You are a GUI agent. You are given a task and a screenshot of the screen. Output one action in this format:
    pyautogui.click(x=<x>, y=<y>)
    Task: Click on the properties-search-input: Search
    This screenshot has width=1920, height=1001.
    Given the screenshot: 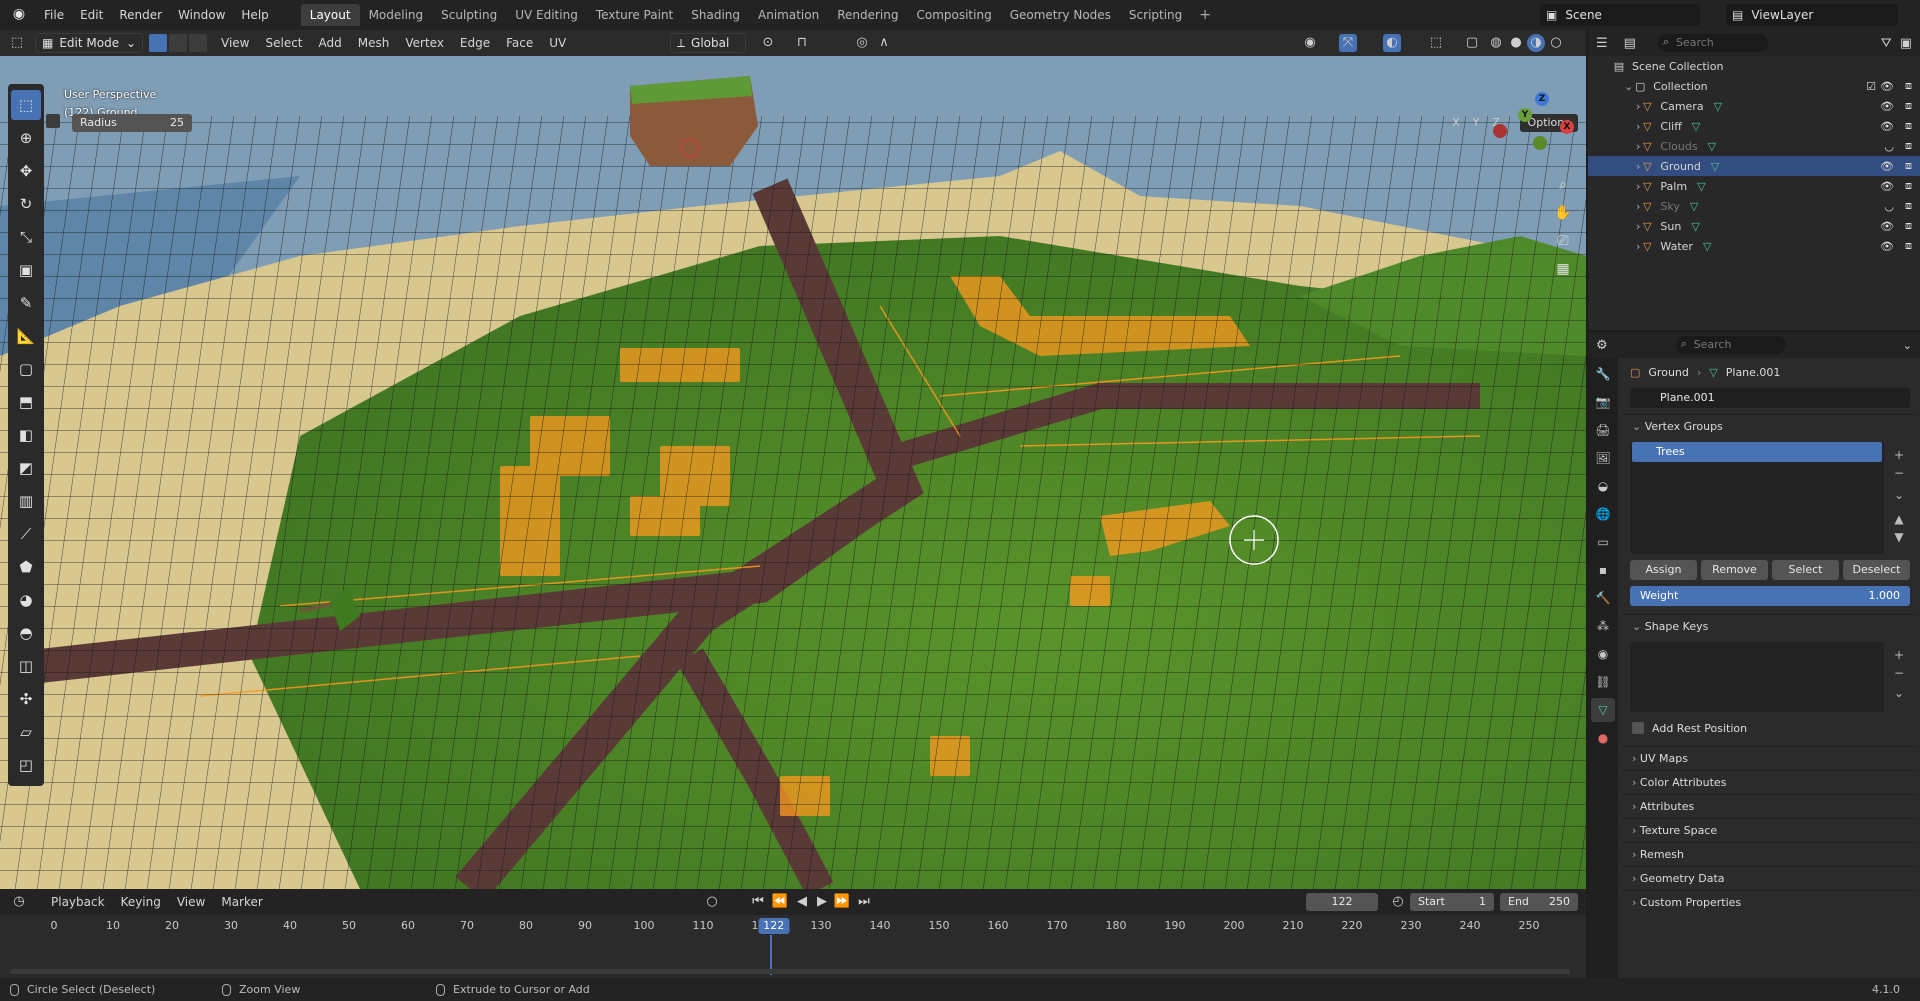 What is the action you would take?
    pyautogui.click(x=1730, y=344)
    